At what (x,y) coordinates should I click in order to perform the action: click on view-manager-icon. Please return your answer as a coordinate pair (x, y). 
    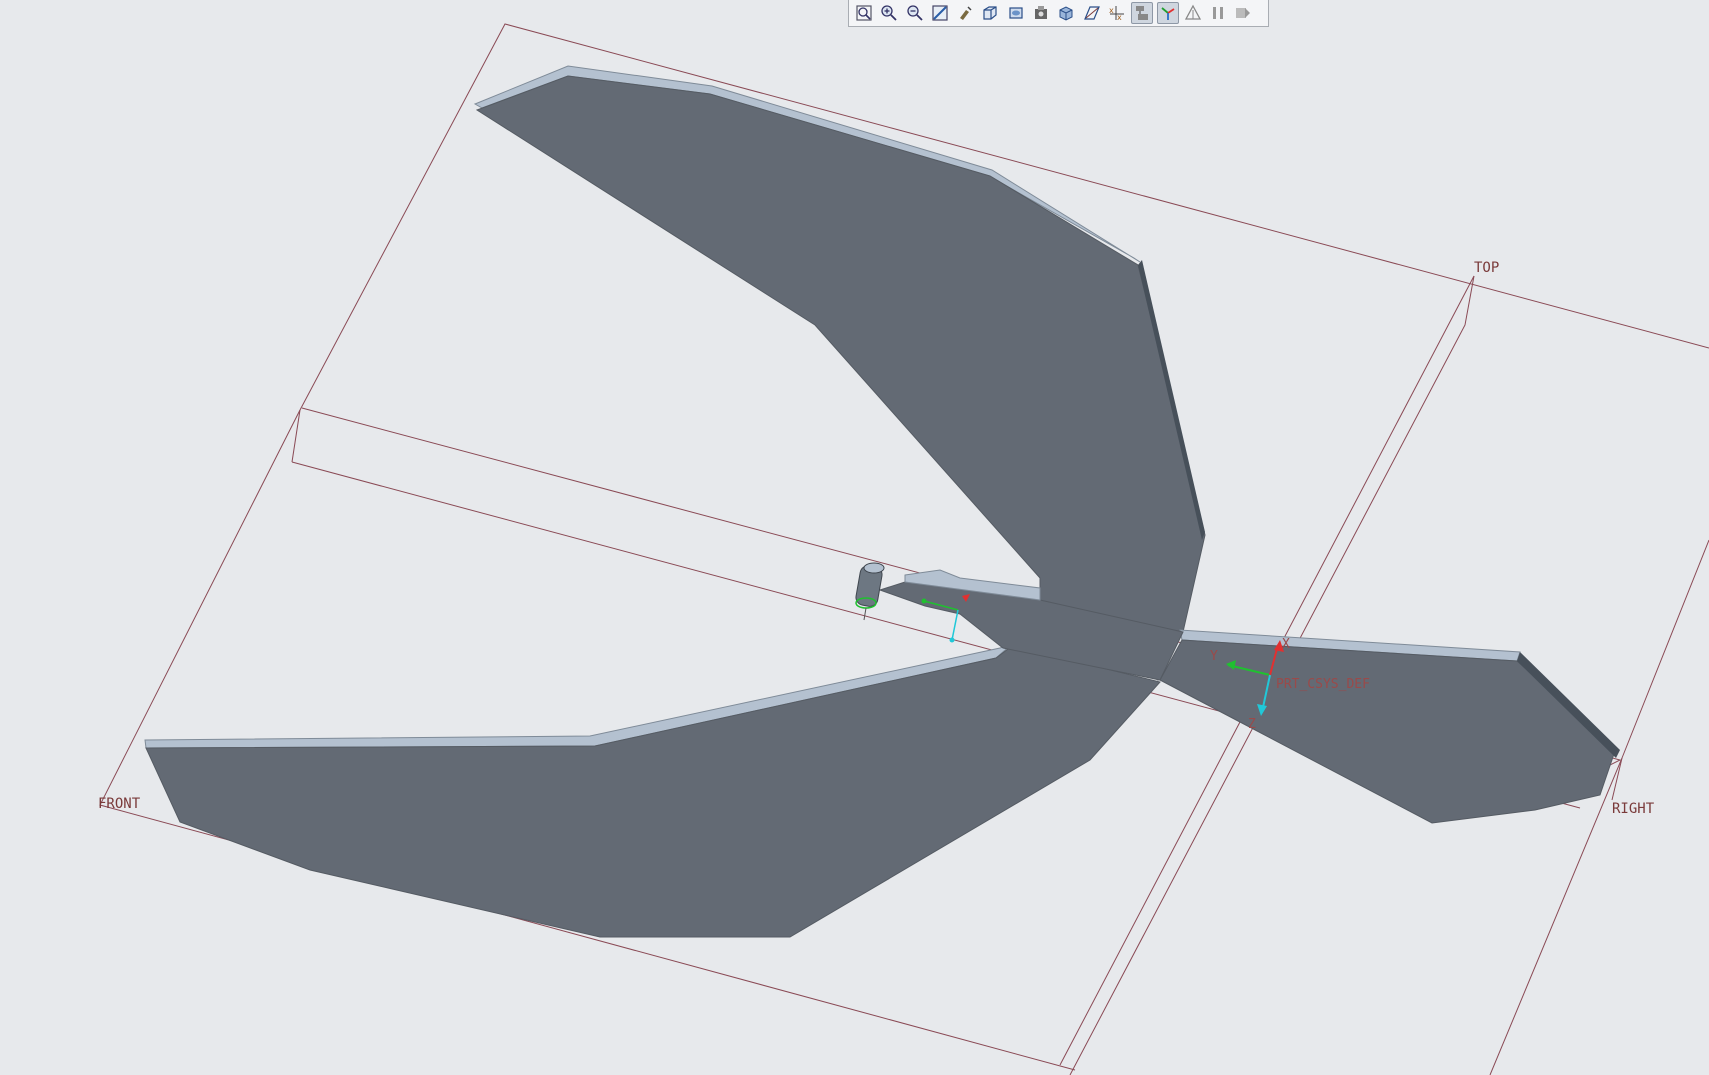
    Looking at the image, I should click on (1016, 13).